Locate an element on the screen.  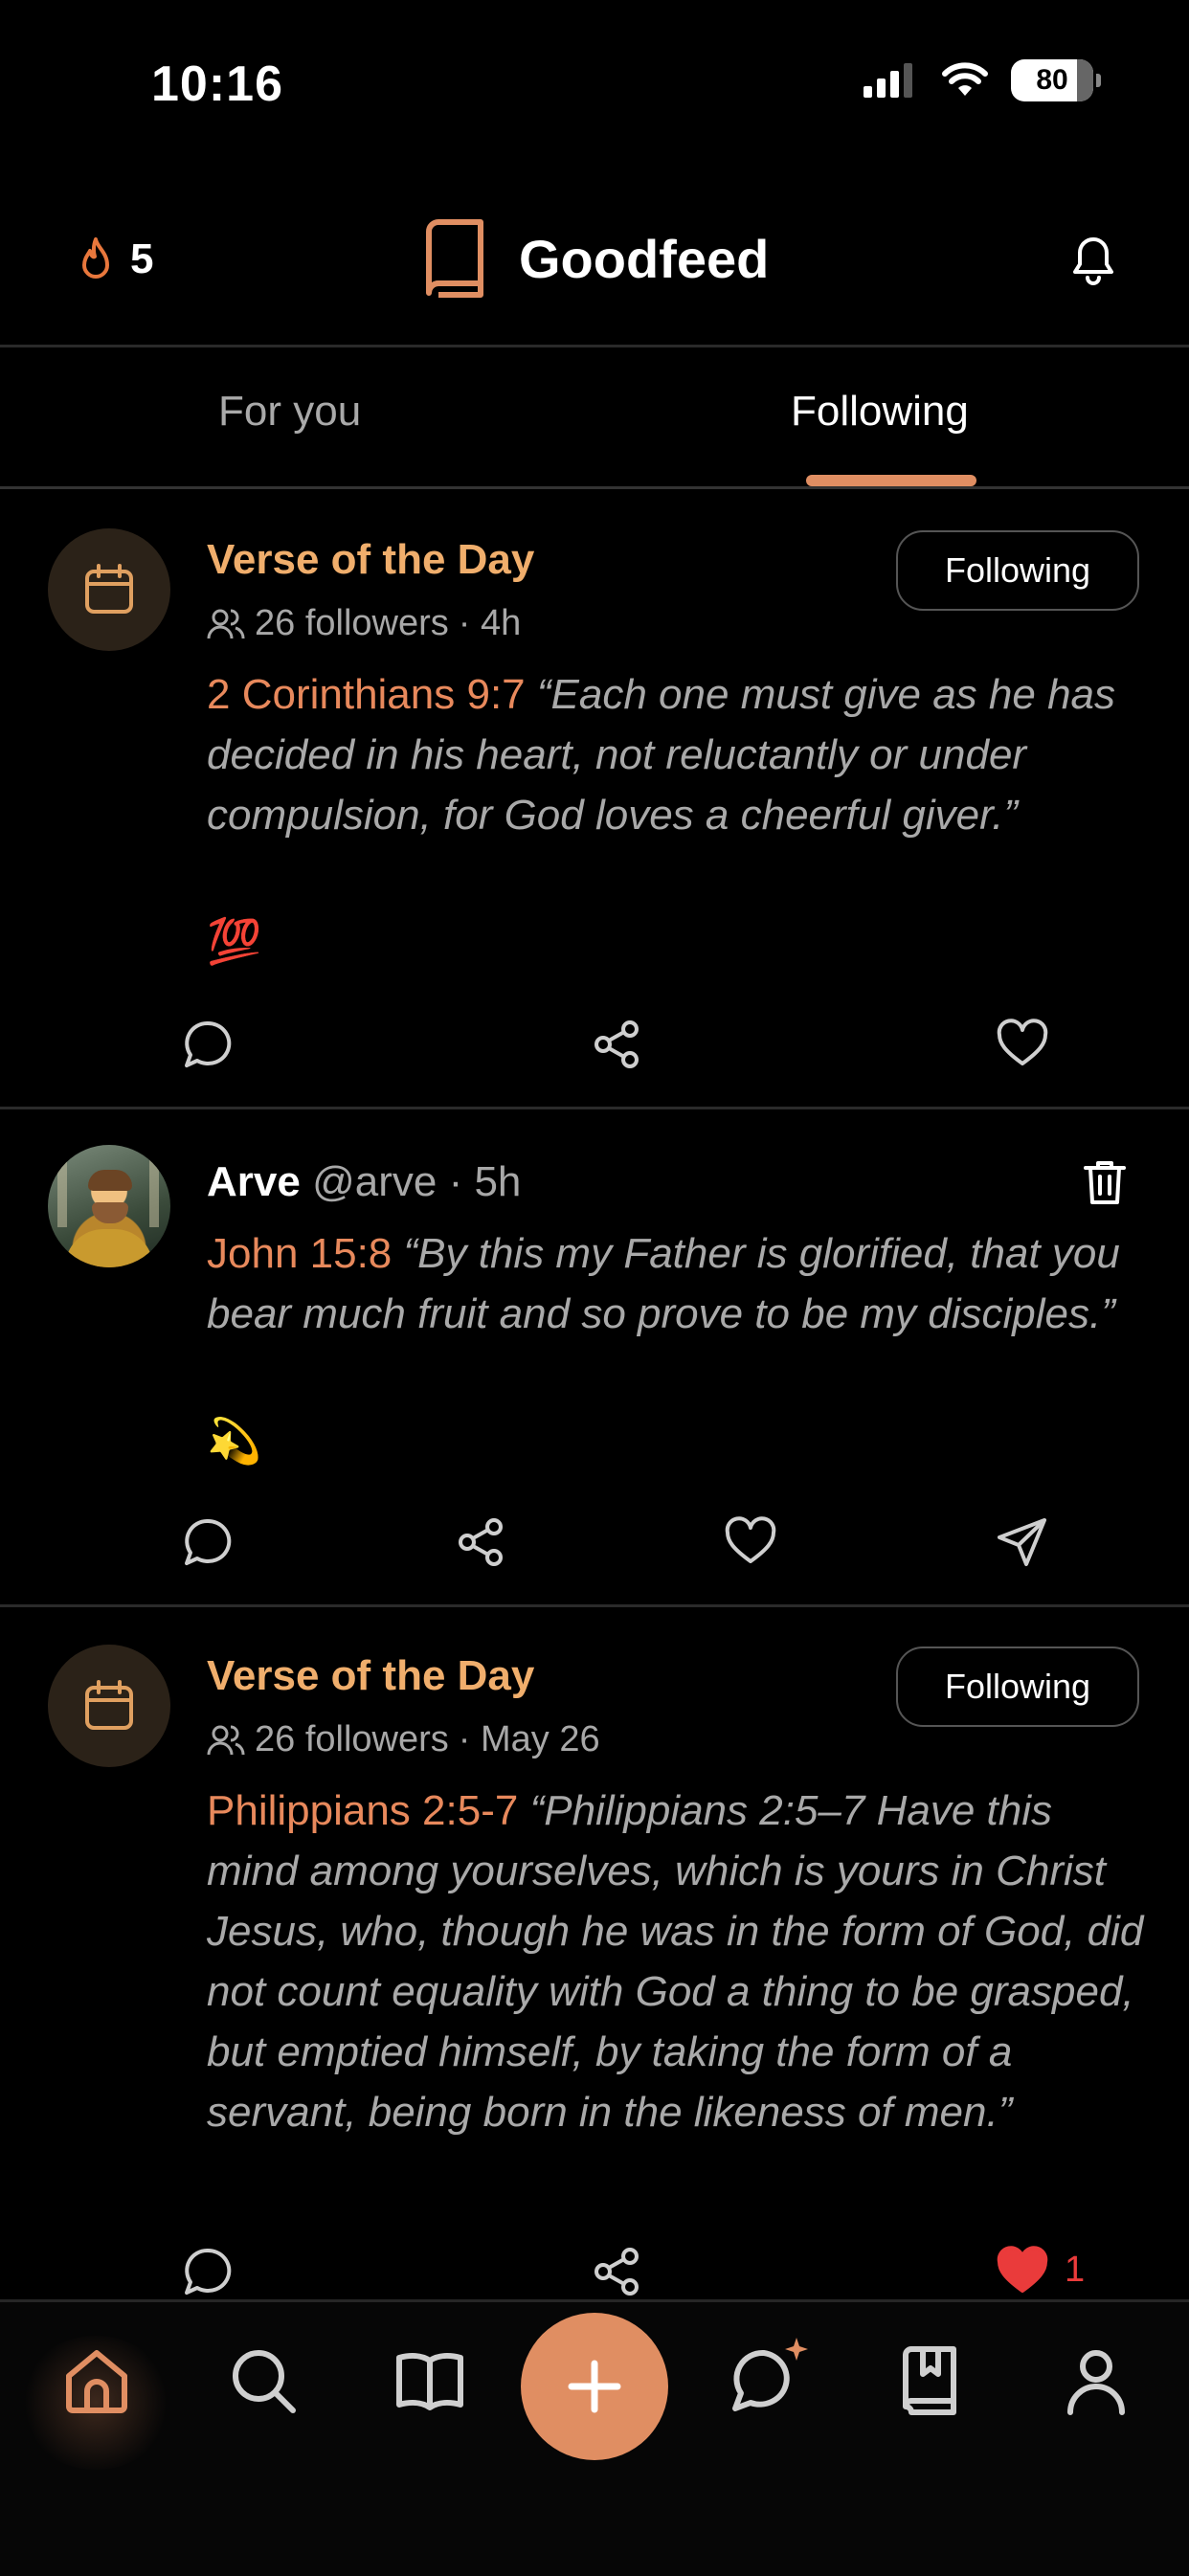
chat-sparkle-icon is located at coordinates (770, 2374).